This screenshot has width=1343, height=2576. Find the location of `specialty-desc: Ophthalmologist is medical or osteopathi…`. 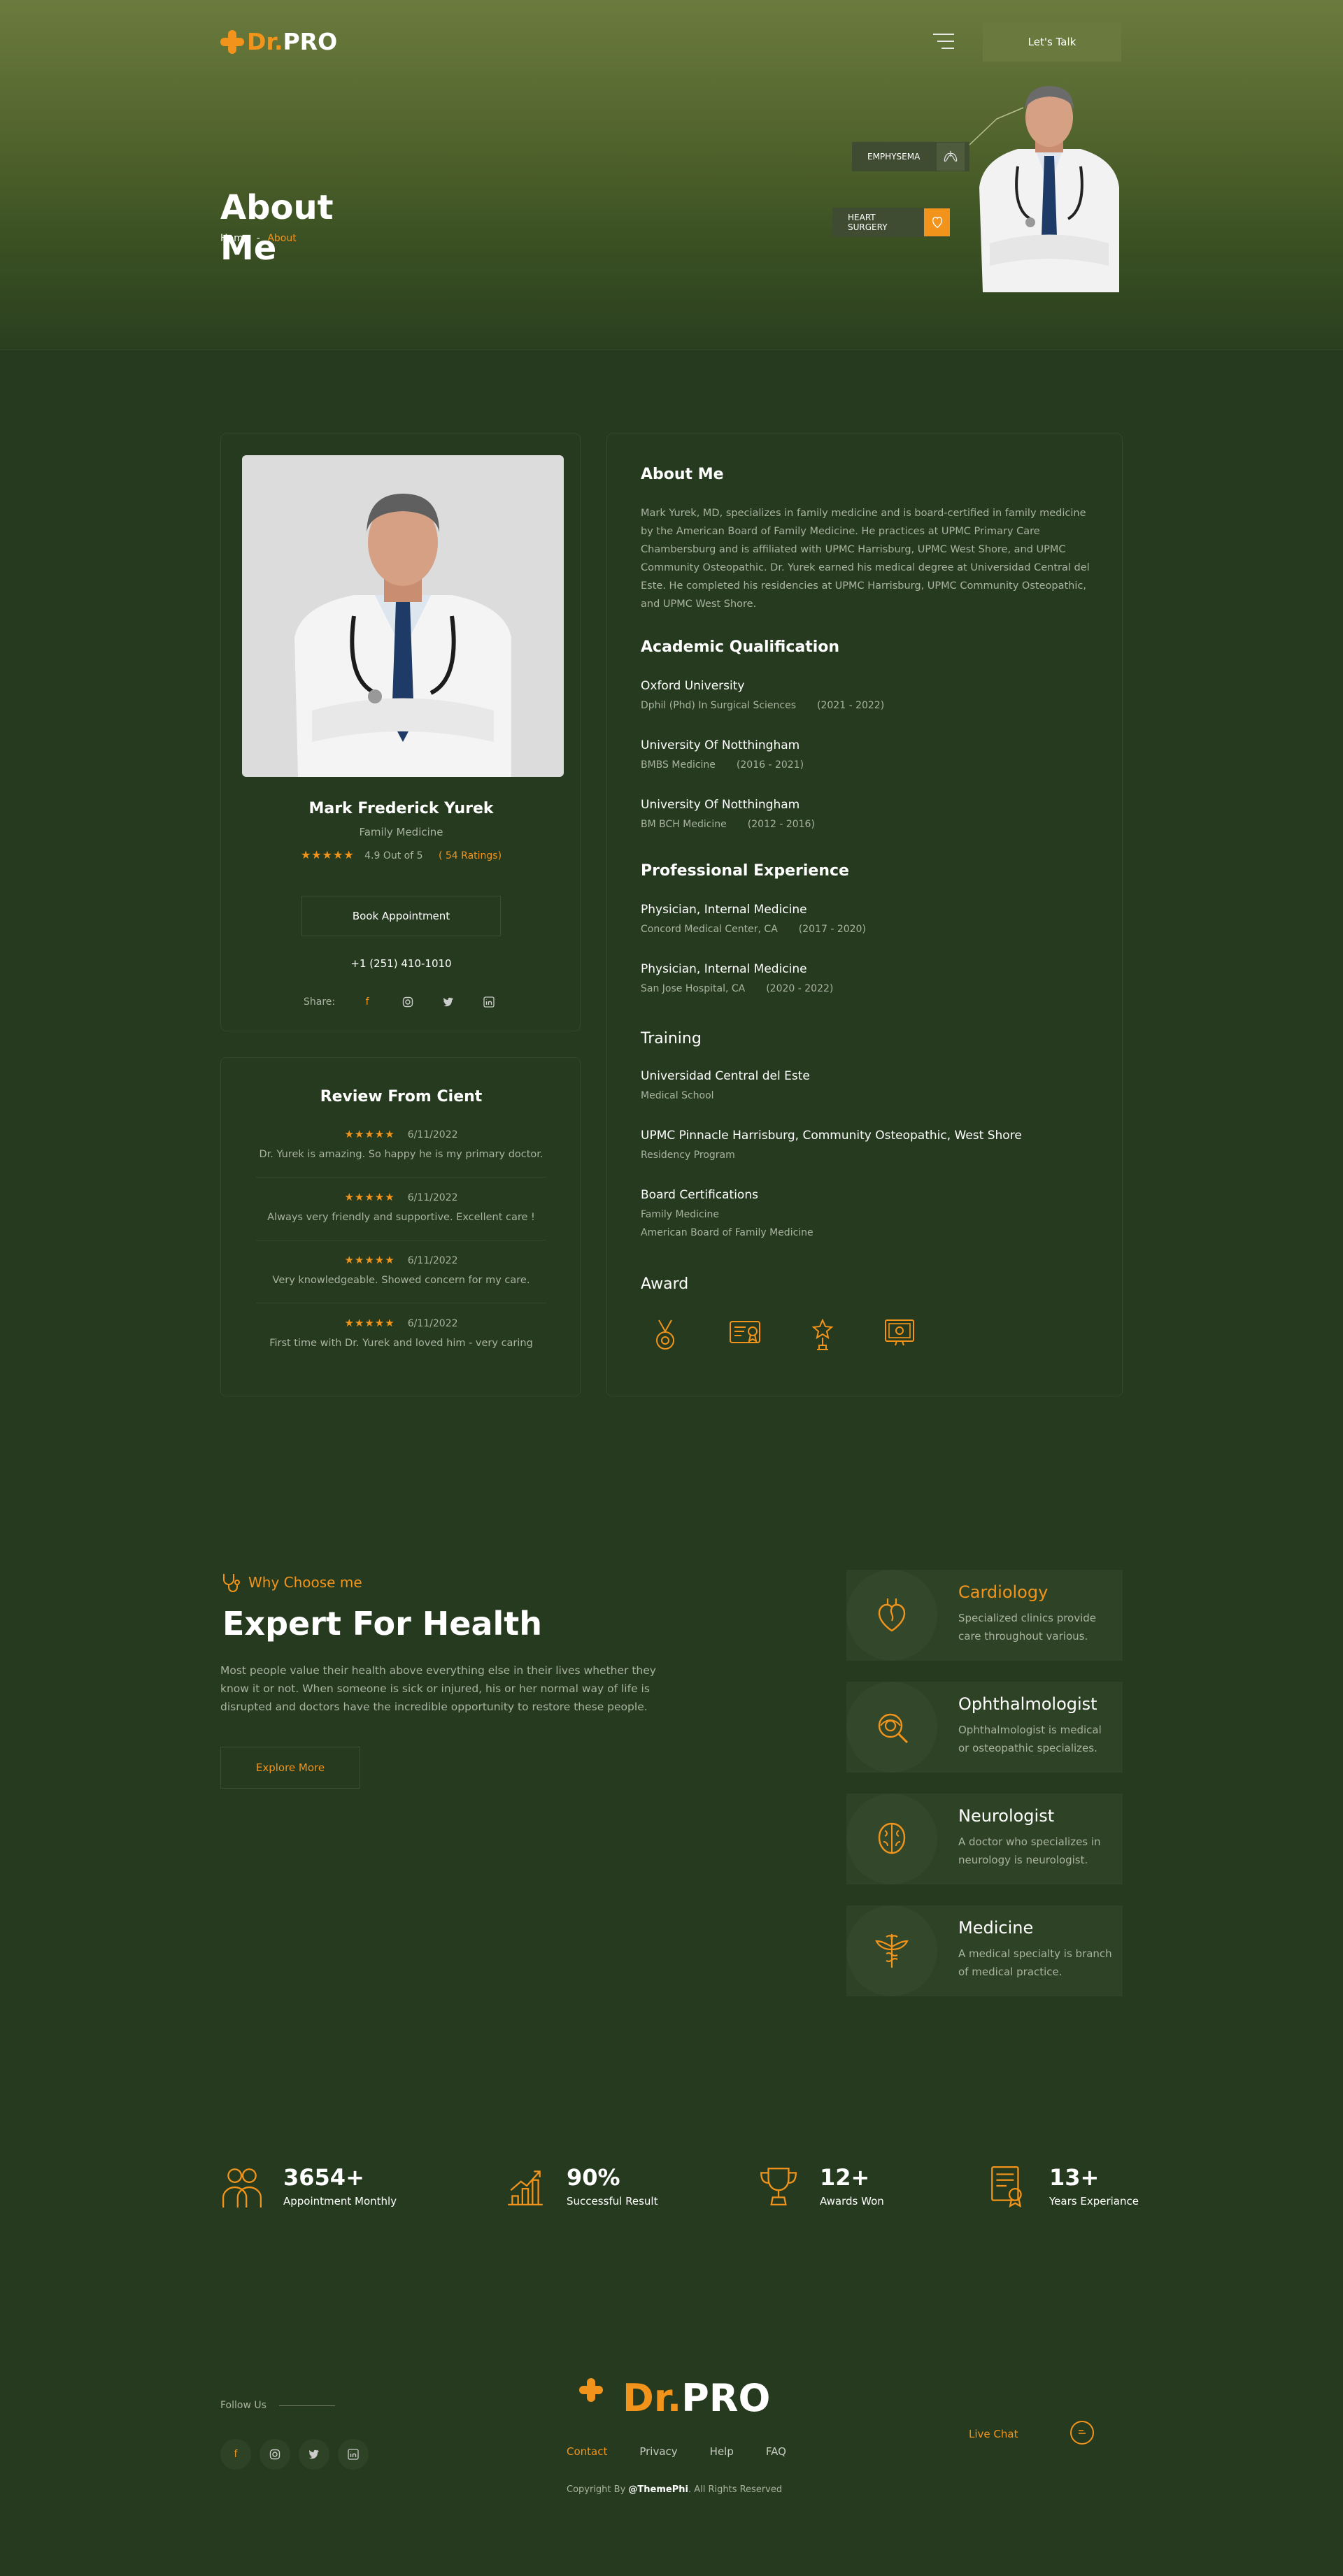

specialty-desc: Ophthalmologist is medical or osteopathi… is located at coordinates (1030, 1739).